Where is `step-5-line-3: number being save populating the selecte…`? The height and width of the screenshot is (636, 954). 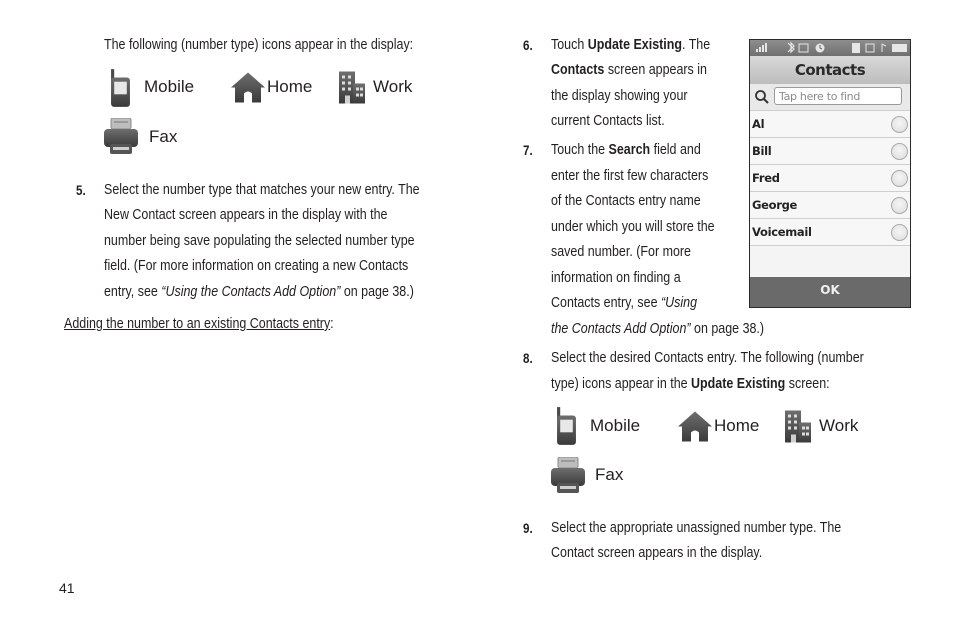
step-5-line-3: number being save populating the selecte… is located at coordinates (259, 241).